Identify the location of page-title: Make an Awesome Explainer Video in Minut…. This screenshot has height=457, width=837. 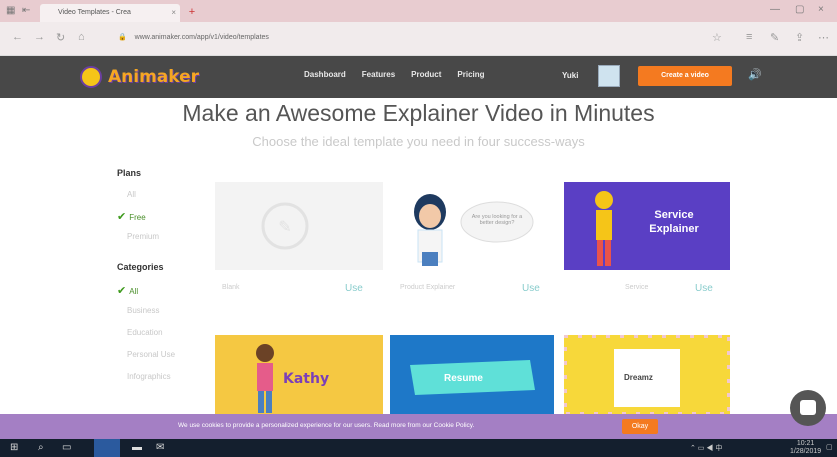
(418, 113).